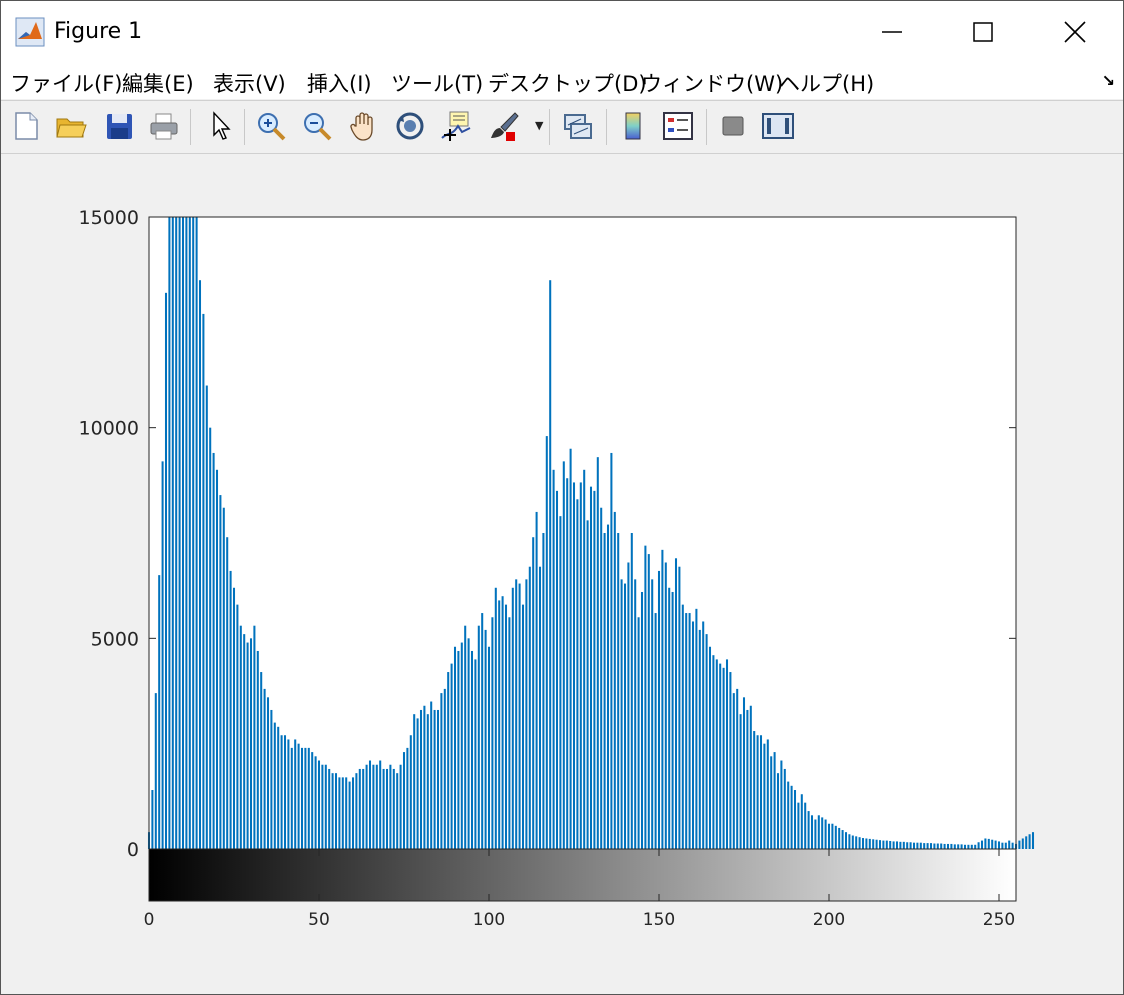 The image size is (1124, 995). What do you see at coordinates (317, 126) in the screenshot?
I see `zoom-out-button` at bounding box center [317, 126].